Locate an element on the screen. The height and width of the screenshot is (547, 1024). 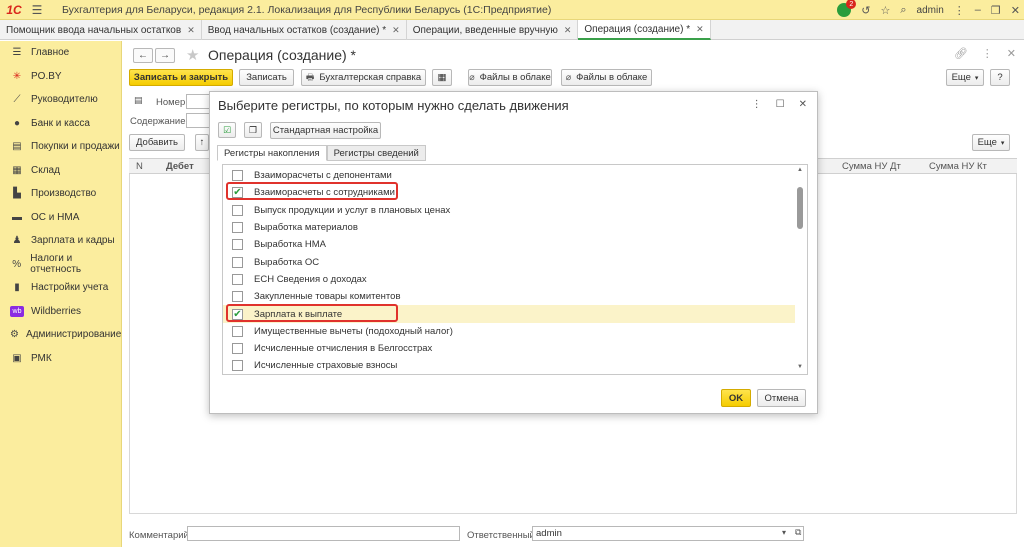
register-label: Исчисленные отчисления в Белгосстрах is located at coordinates (343, 349).